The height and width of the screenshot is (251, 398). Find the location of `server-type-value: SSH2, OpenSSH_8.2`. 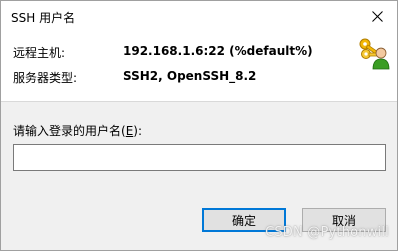

server-type-value: SSH2, OpenSSH_8.2 is located at coordinates (190, 76).